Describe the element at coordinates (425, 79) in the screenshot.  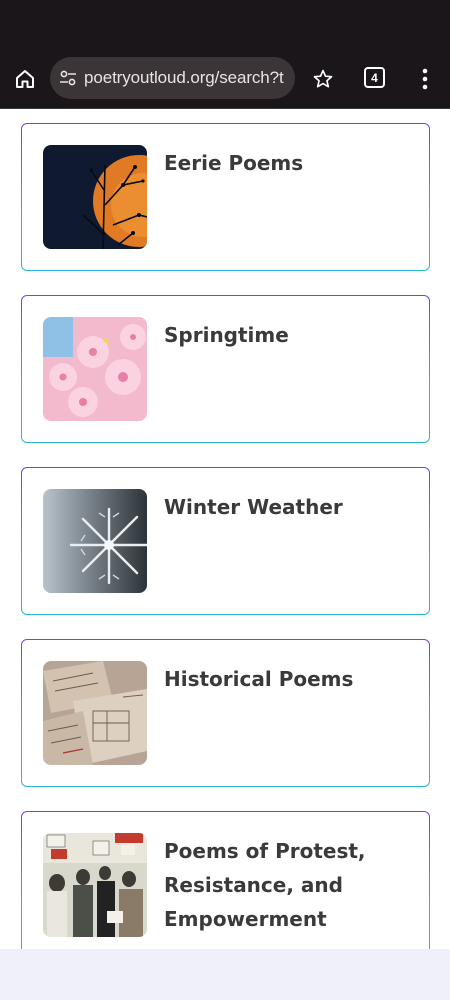
I see `more-vert-icon` at that location.